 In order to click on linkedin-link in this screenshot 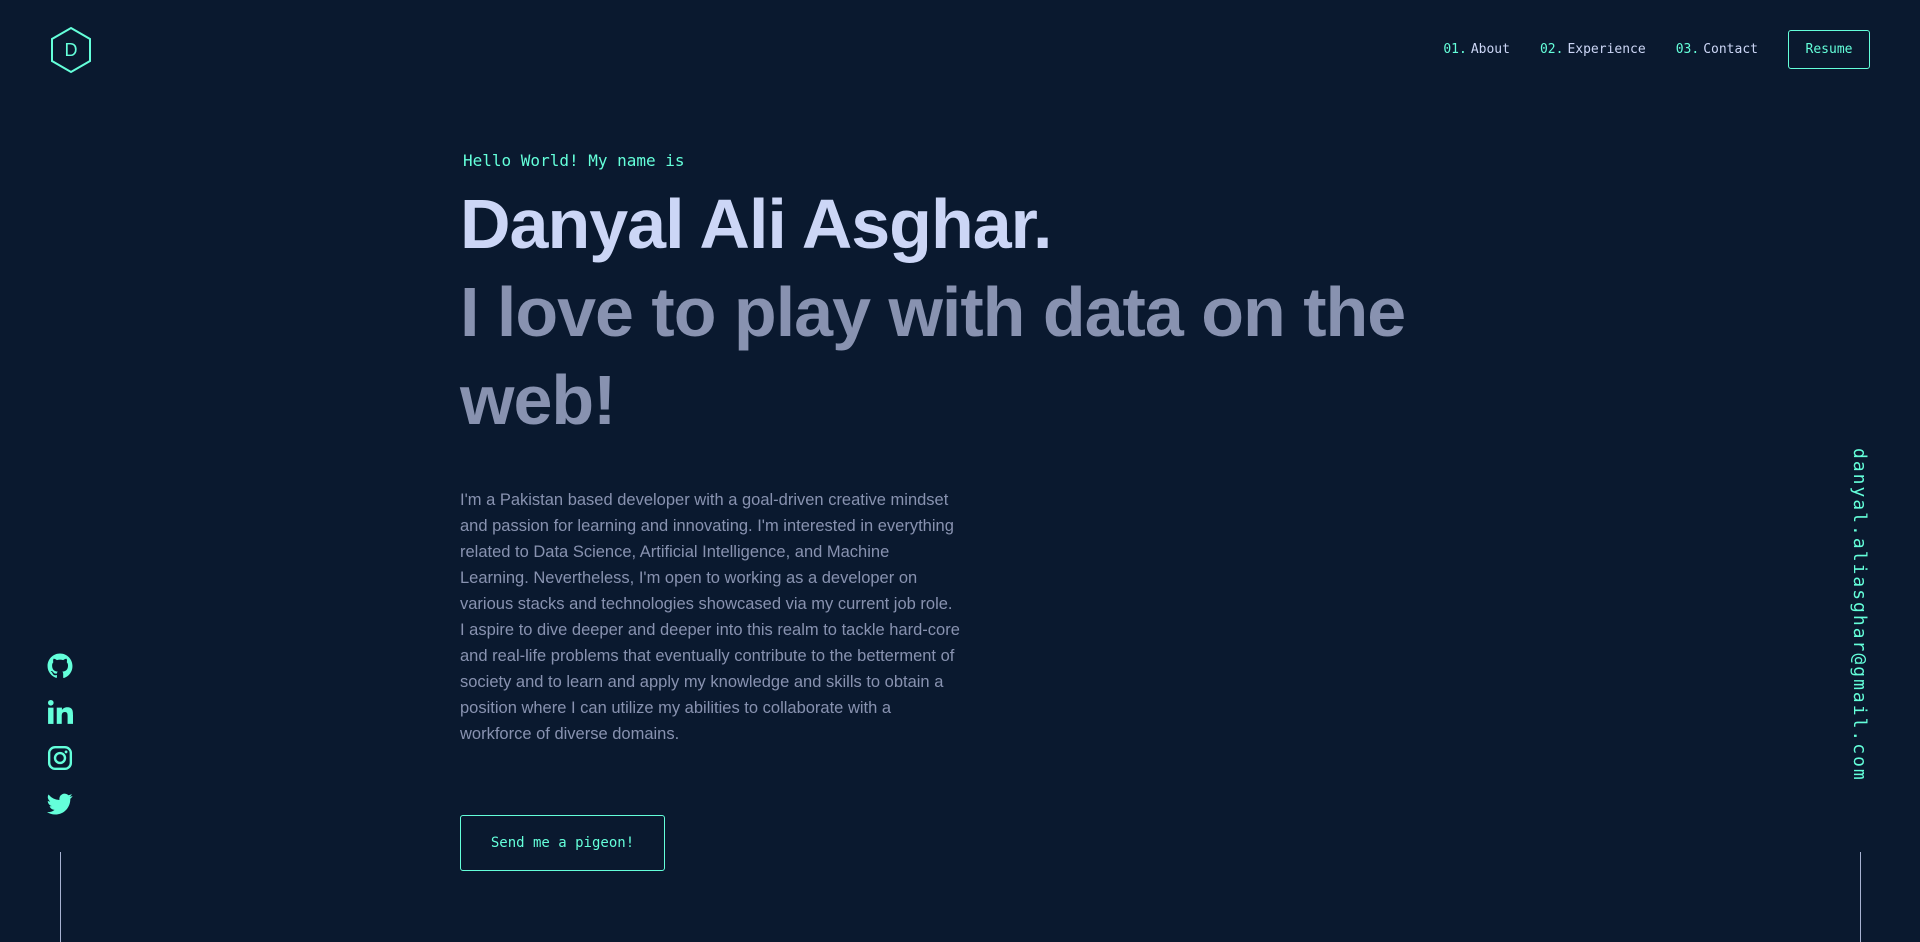, I will do `click(60, 712)`.